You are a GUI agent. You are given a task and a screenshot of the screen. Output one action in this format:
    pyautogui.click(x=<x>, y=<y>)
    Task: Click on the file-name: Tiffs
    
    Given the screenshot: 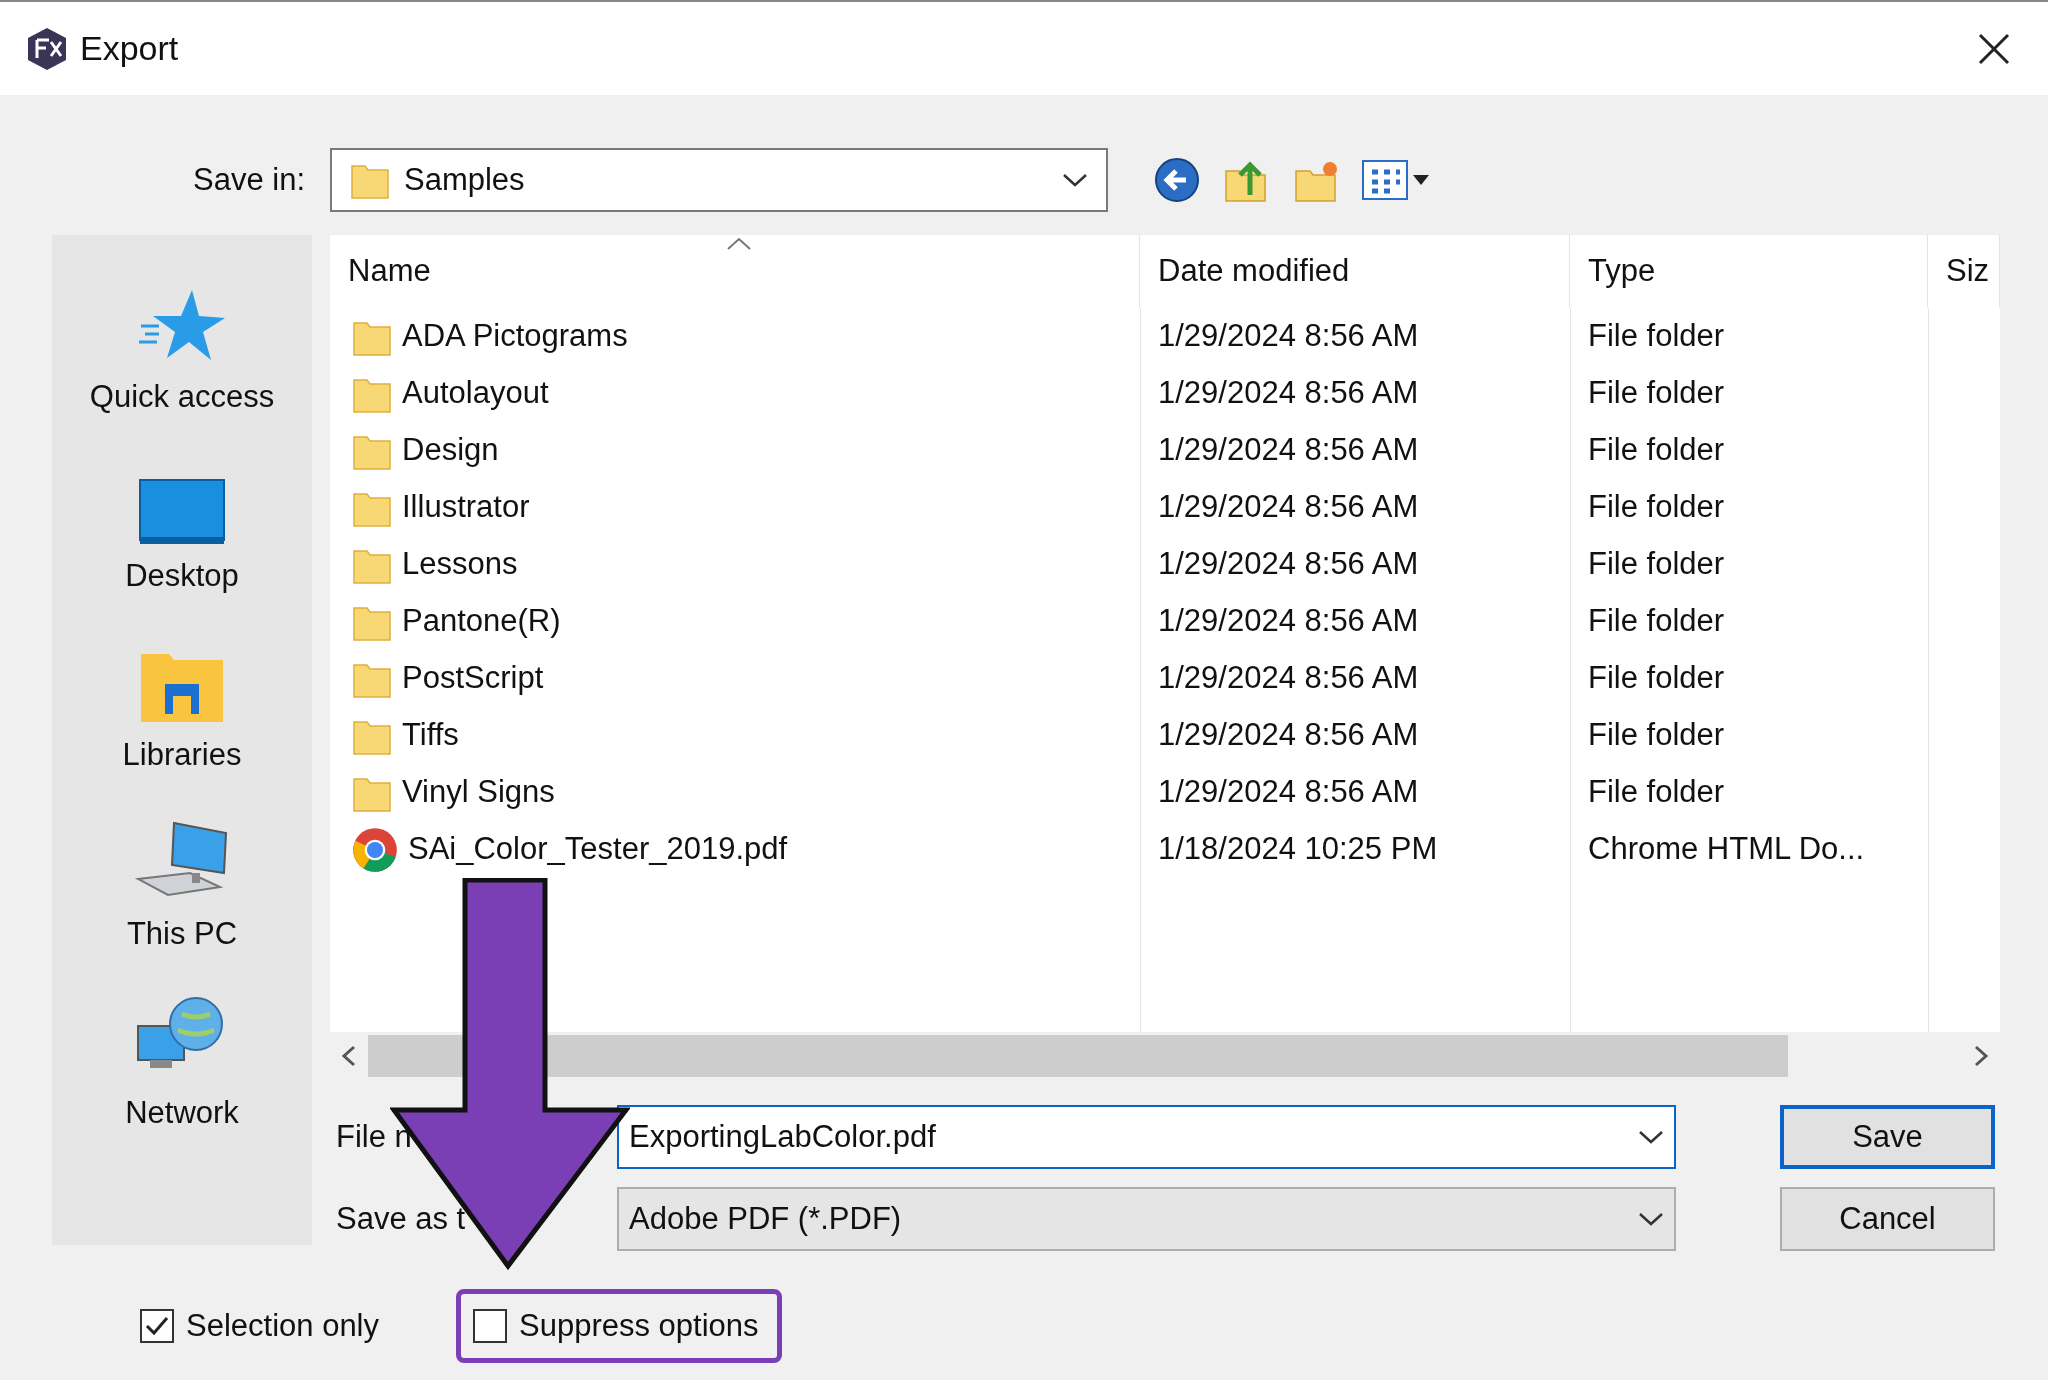 What is the action you would take?
    pyautogui.click(x=430, y=735)
    